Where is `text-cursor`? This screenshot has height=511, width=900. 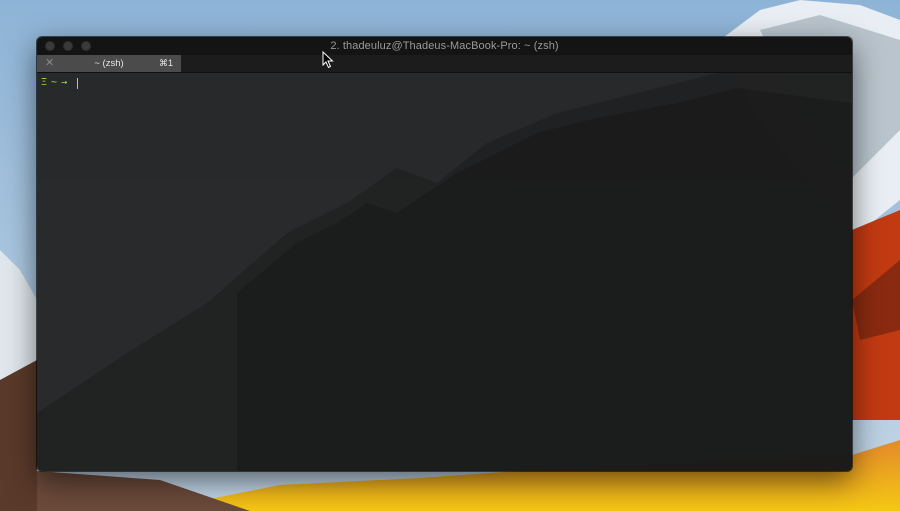
text-cursor is located at coordinates (78, 83).